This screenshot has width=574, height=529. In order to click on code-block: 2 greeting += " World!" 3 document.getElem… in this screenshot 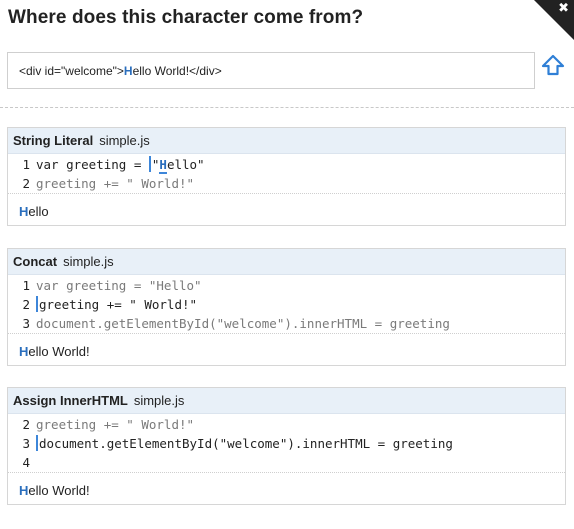, I will do `click(286, 443)`.